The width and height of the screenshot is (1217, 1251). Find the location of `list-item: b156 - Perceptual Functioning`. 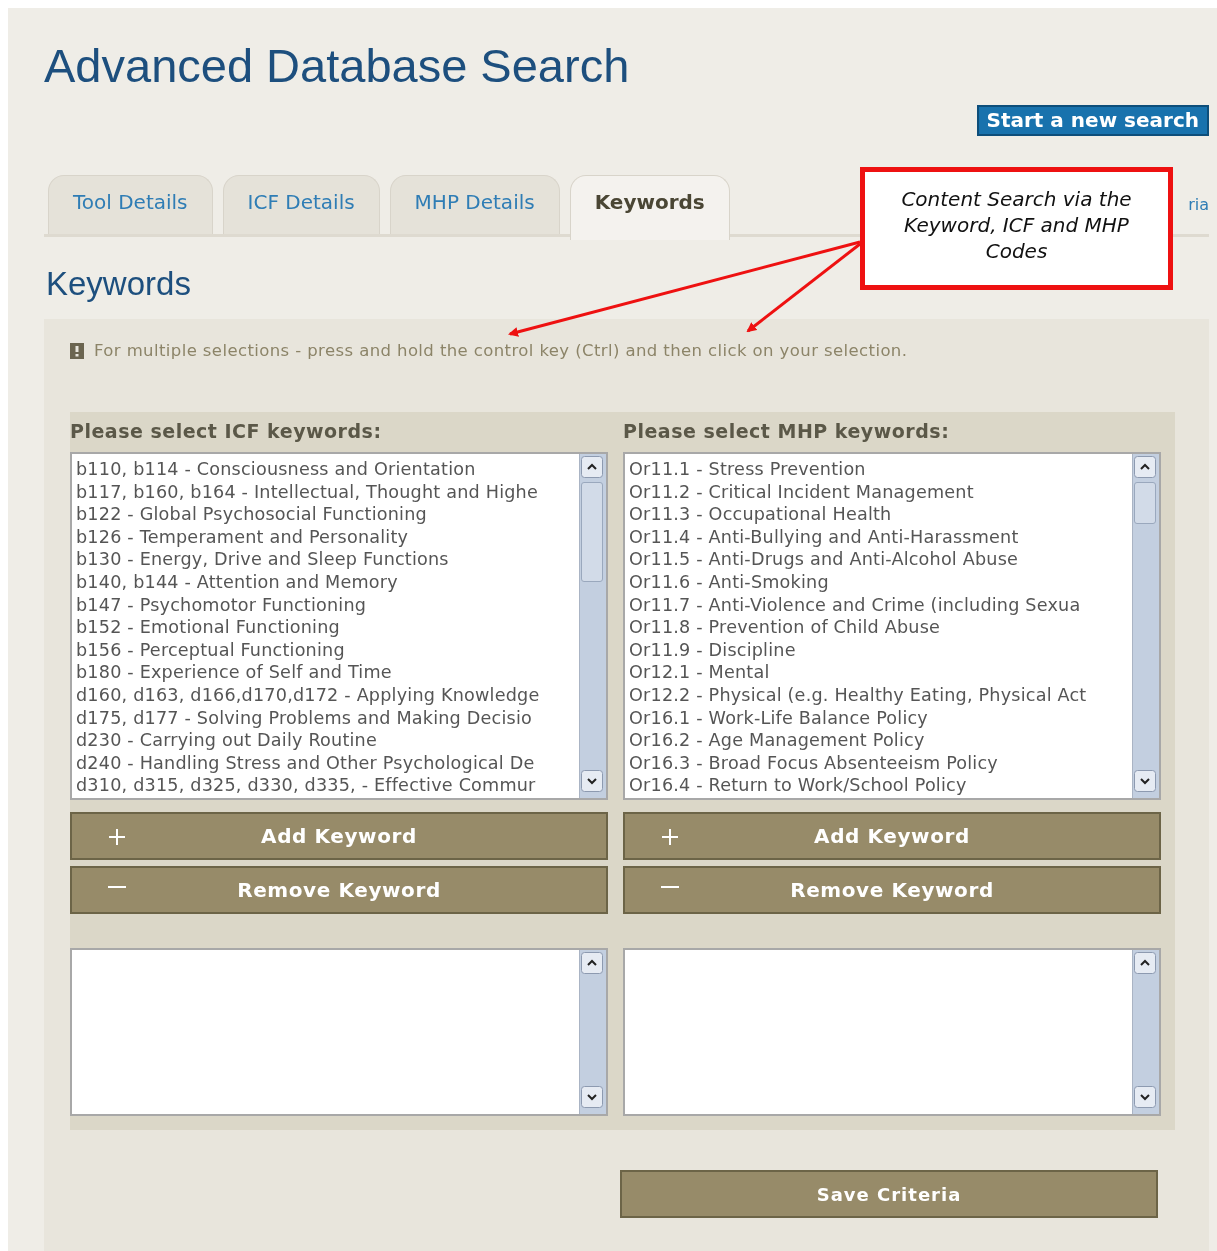

list-item: b156 - Perceptual Functioning is located at coordinates (327, 650).